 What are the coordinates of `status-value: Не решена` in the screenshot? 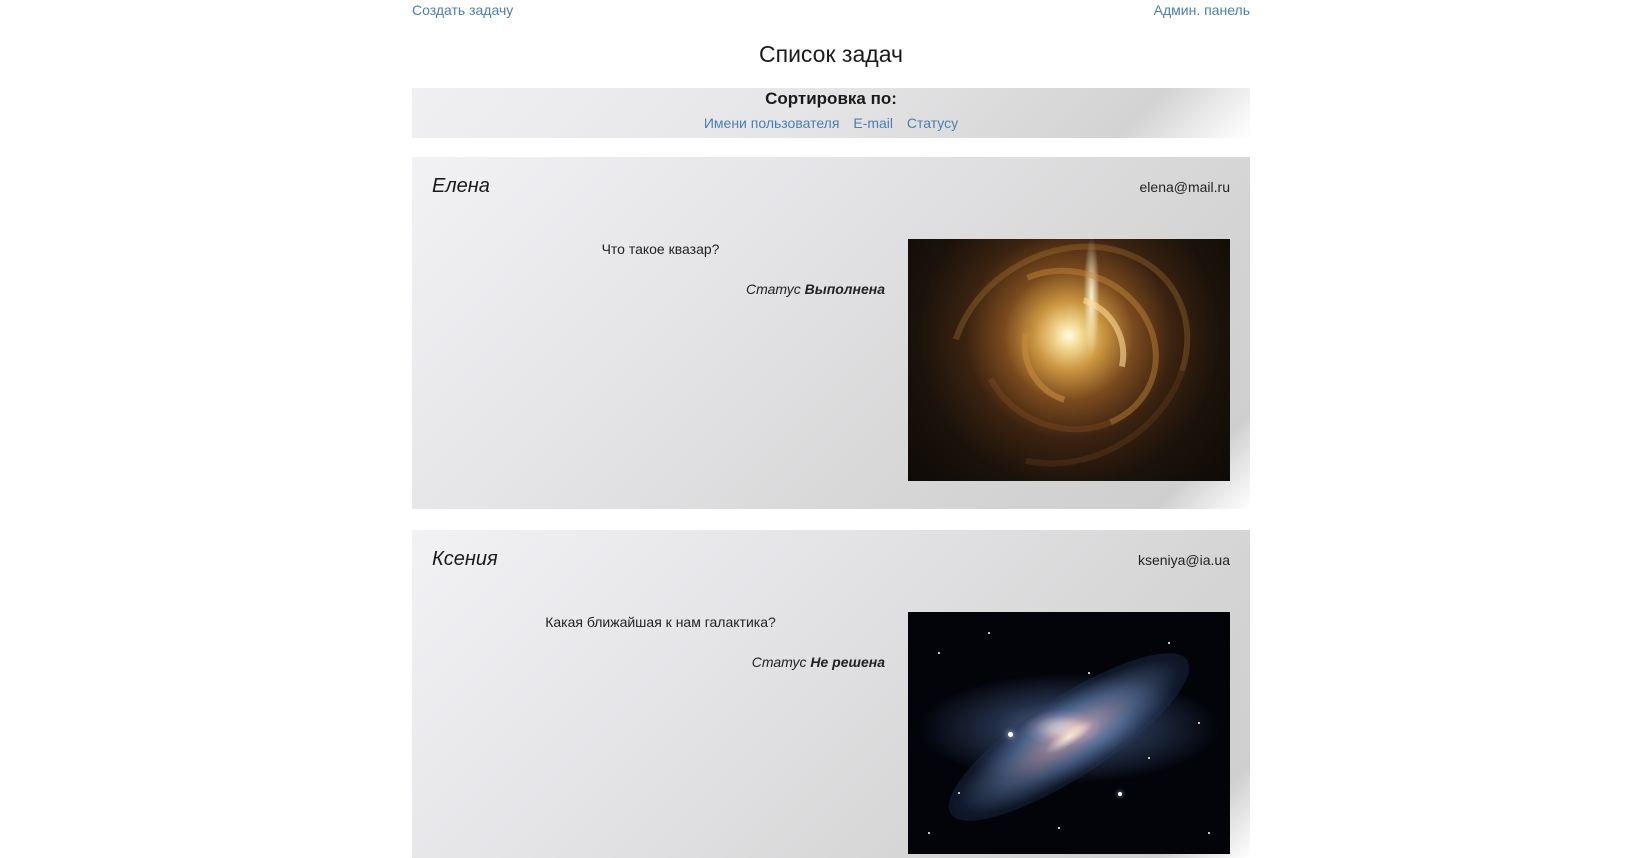 It's located at (847, 662).